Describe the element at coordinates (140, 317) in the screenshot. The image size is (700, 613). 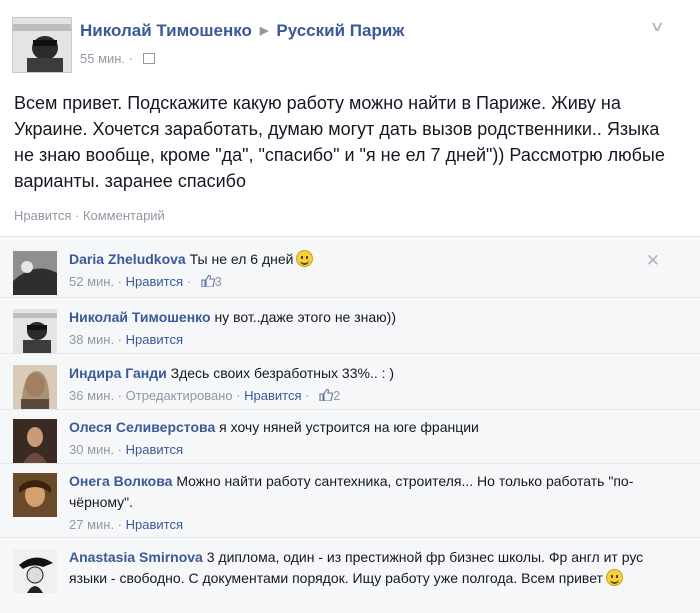
I see `comment-author: Николай Тимошенко` at that location.